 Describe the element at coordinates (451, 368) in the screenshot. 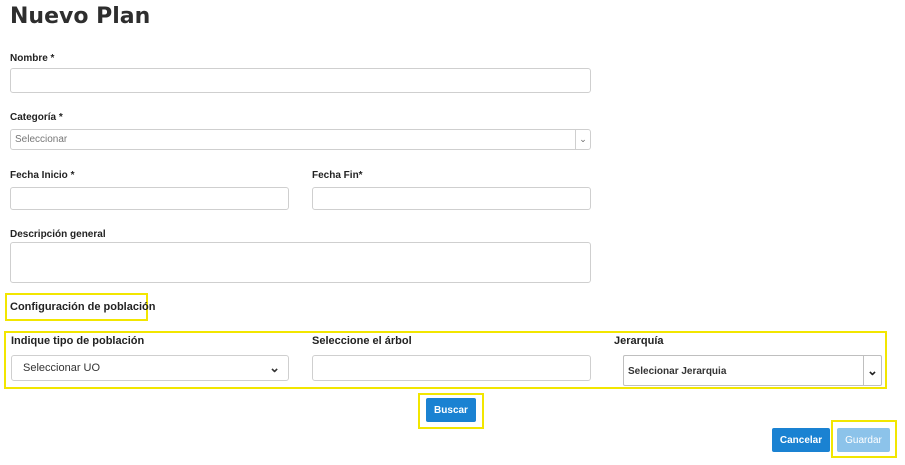

I see `arbol-input` at that location.